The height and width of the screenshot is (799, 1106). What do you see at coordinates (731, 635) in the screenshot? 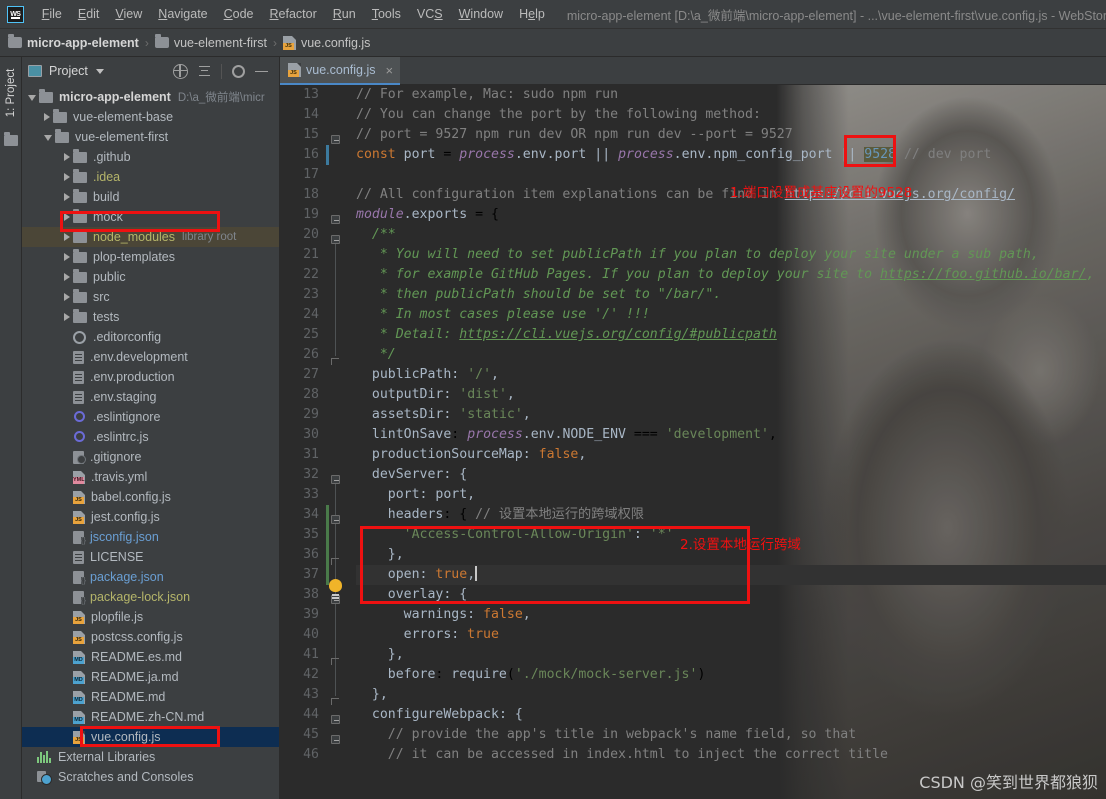
I see `code-line-40: errors: true` at bounding box center [731, 635].